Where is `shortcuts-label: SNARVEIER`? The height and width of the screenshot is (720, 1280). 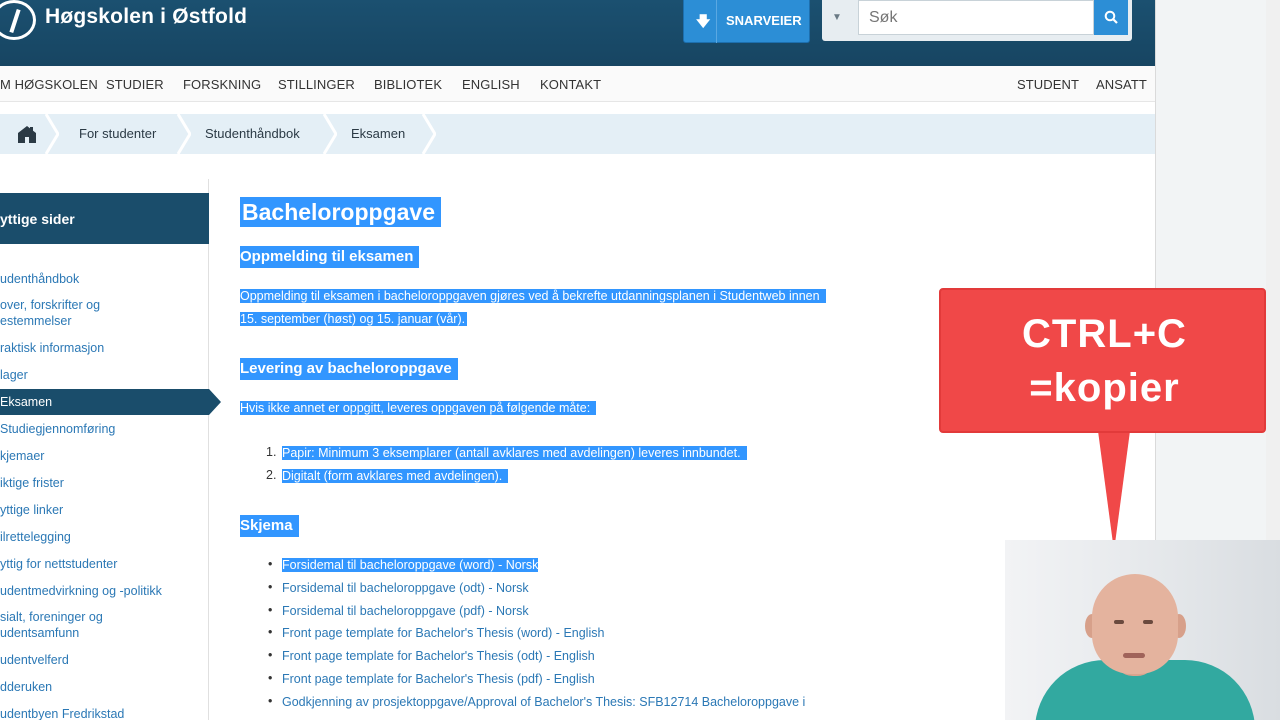 shortcuts-label: SNARVEIER is located at coordinates (764, 20).